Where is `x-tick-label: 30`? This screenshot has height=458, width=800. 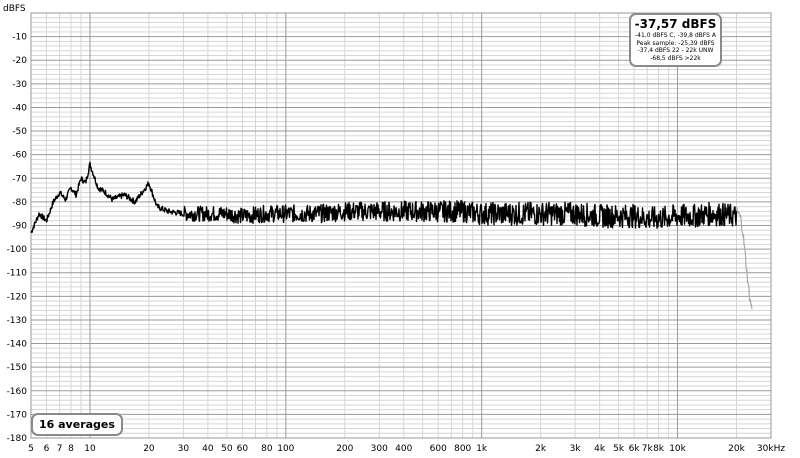 x-tick-label: 30 is located at coordinates (184, 449).